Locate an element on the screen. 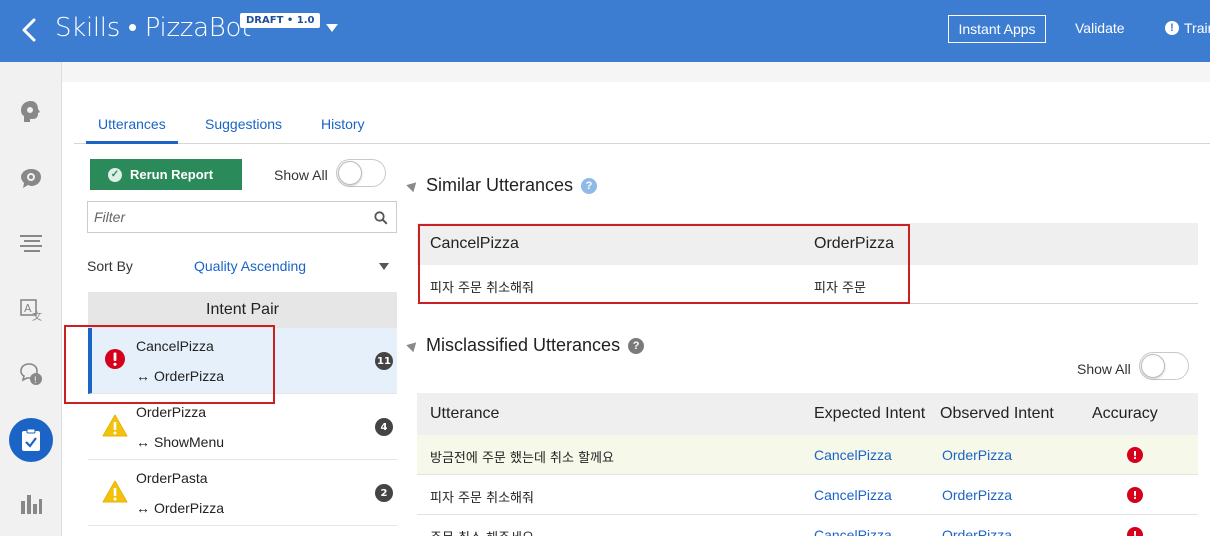 The image size is (1210, 536). misclassified-utterances-heading: Misclassified Utterances ? is located at coordinates (525, 345).